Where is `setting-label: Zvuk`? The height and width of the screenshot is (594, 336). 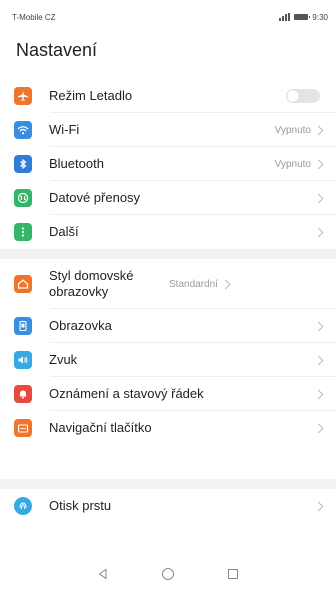 setting-label: Zvuk is located at coordinates (63, 359).